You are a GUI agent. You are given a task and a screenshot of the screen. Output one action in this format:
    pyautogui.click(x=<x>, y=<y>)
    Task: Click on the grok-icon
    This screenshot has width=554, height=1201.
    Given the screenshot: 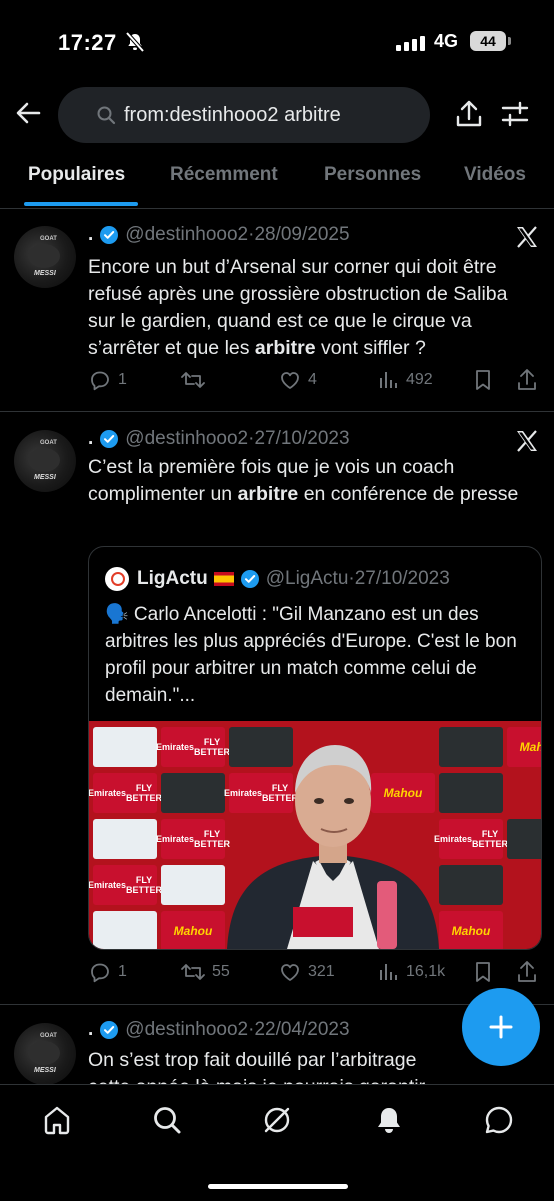 What is the action you would take?
    pyautogui.click(x=277, y=1120)
    